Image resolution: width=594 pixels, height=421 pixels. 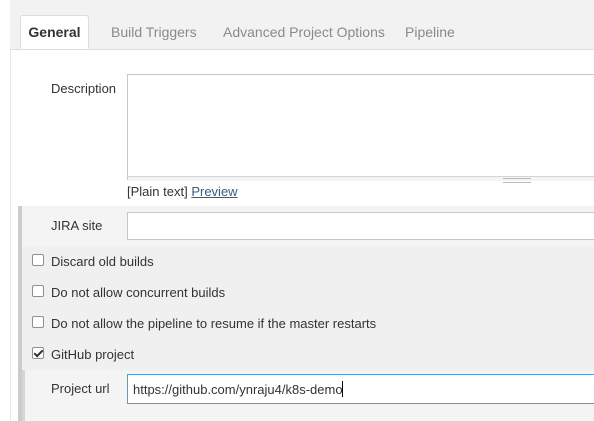 I want to click on no-concurrent-builds-checkbox, so click(x=38, y=291).